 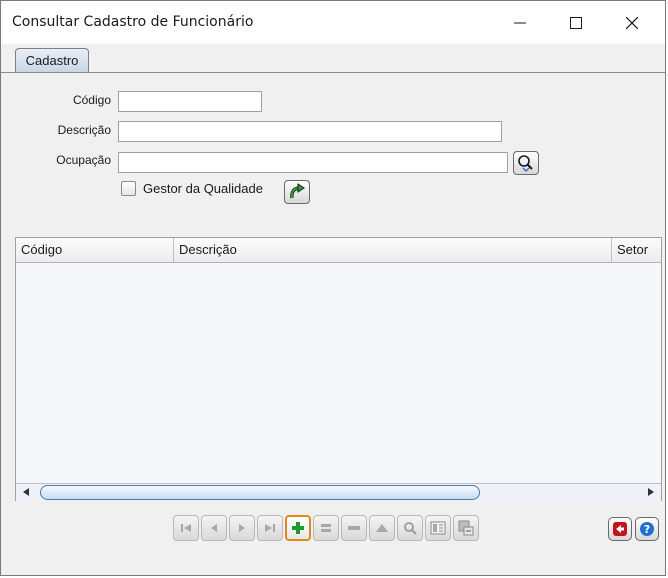 What do you see at coordinates (95, 250) in the screenshot?
I see `column-header-codigo: Código` at bounding box center [95, 250].